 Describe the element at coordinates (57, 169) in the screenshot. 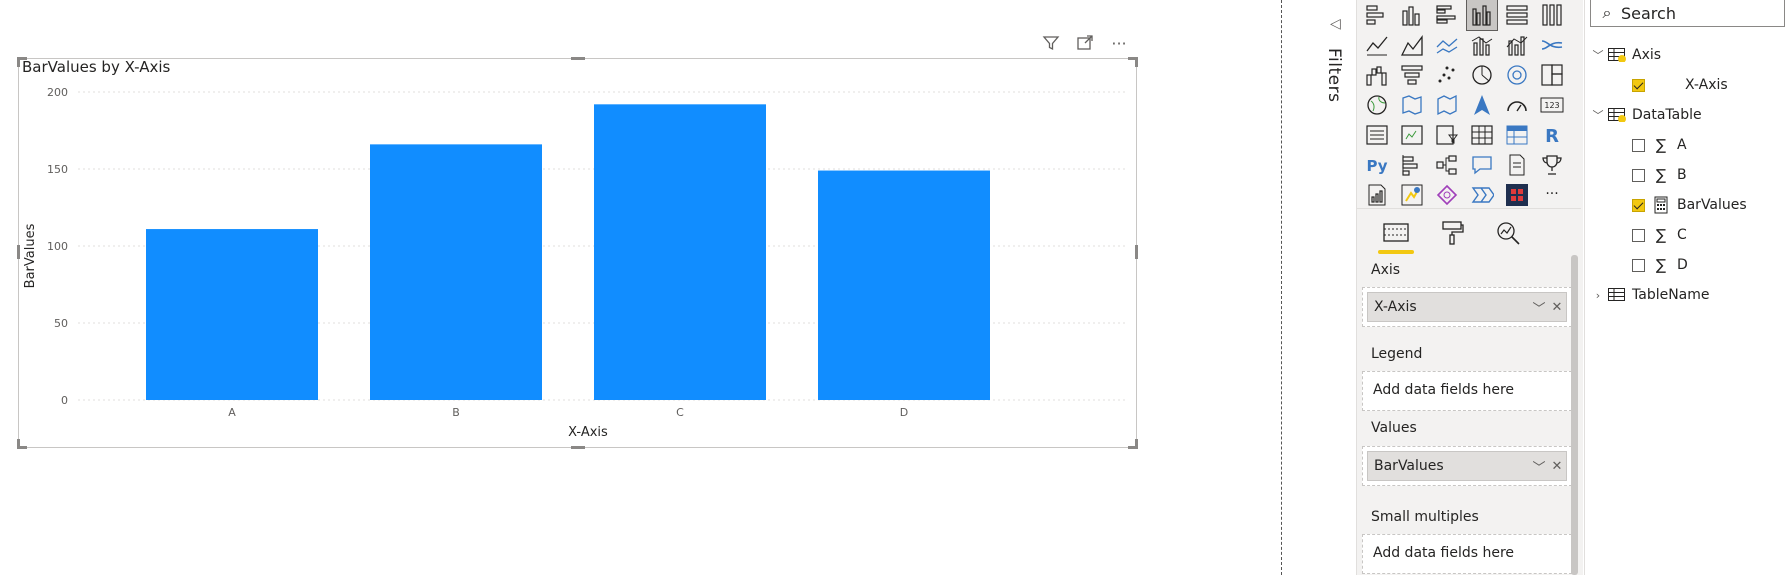

I see `y-tick-label: 150` at that location.